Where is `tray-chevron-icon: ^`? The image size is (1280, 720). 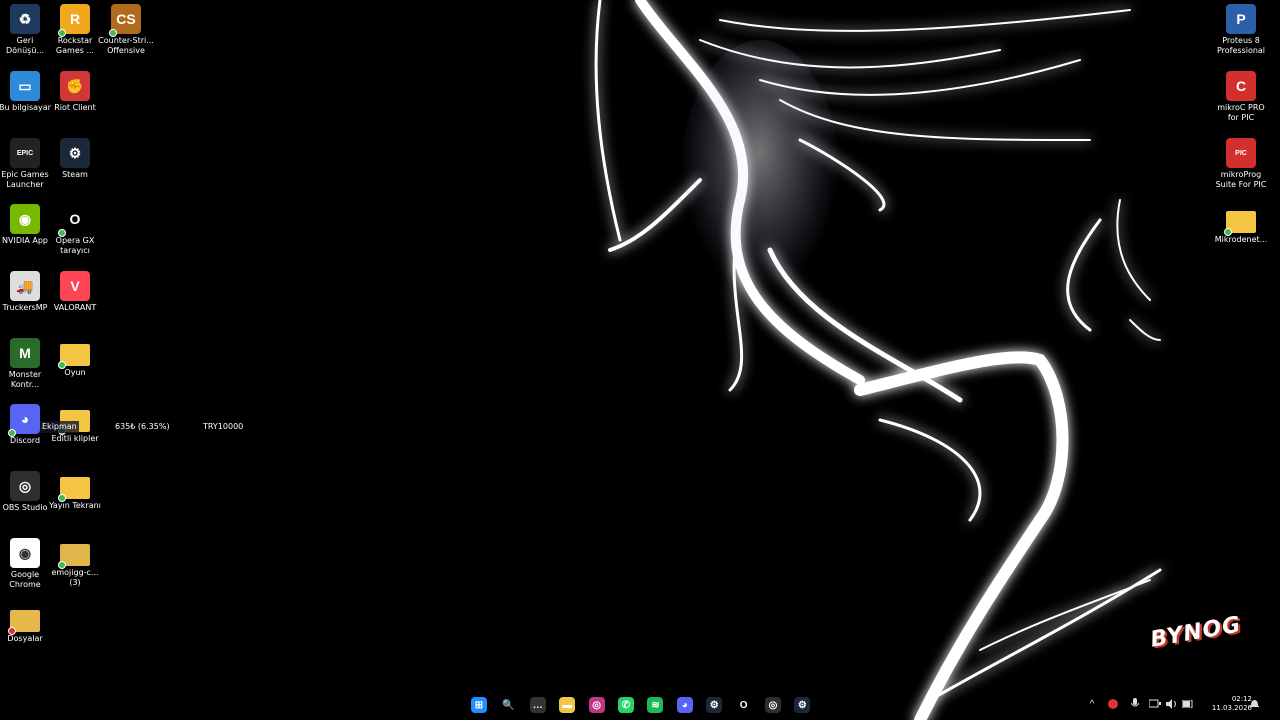
tray-chevron-icon: ^ is located at coordinates (1092, 704).